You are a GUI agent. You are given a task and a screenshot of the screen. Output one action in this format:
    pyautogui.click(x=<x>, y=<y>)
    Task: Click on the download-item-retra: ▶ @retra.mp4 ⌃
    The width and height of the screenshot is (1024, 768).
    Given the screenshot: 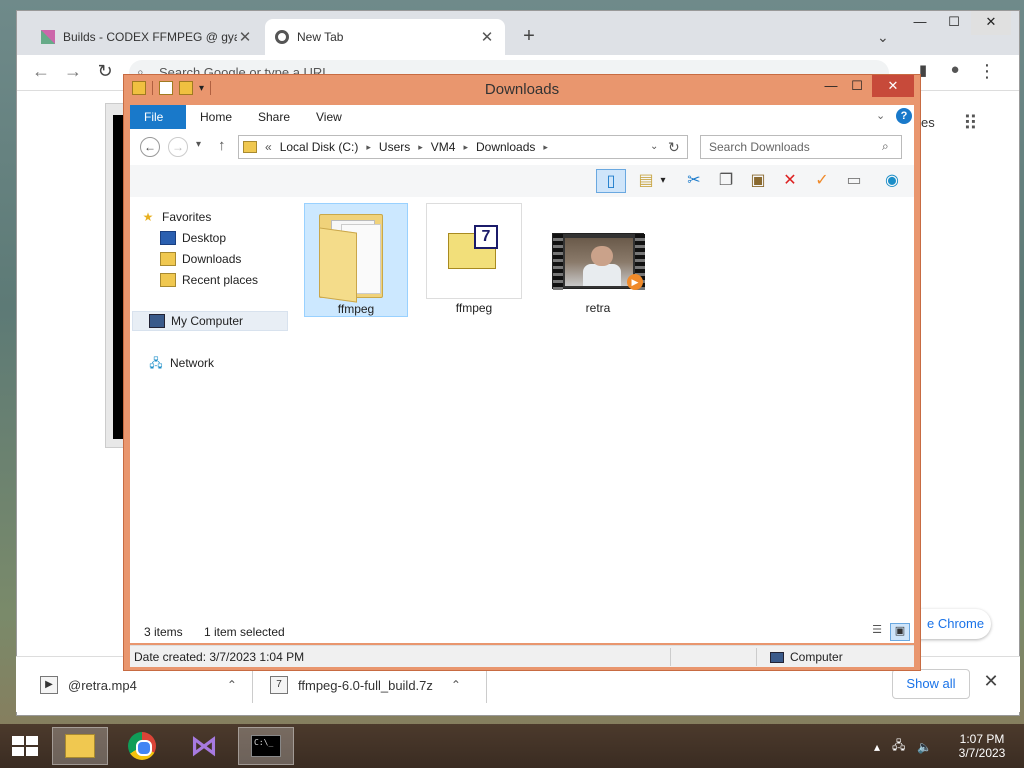 What is the action you would take?
    pyautogui.click(x=138, y=685)
    